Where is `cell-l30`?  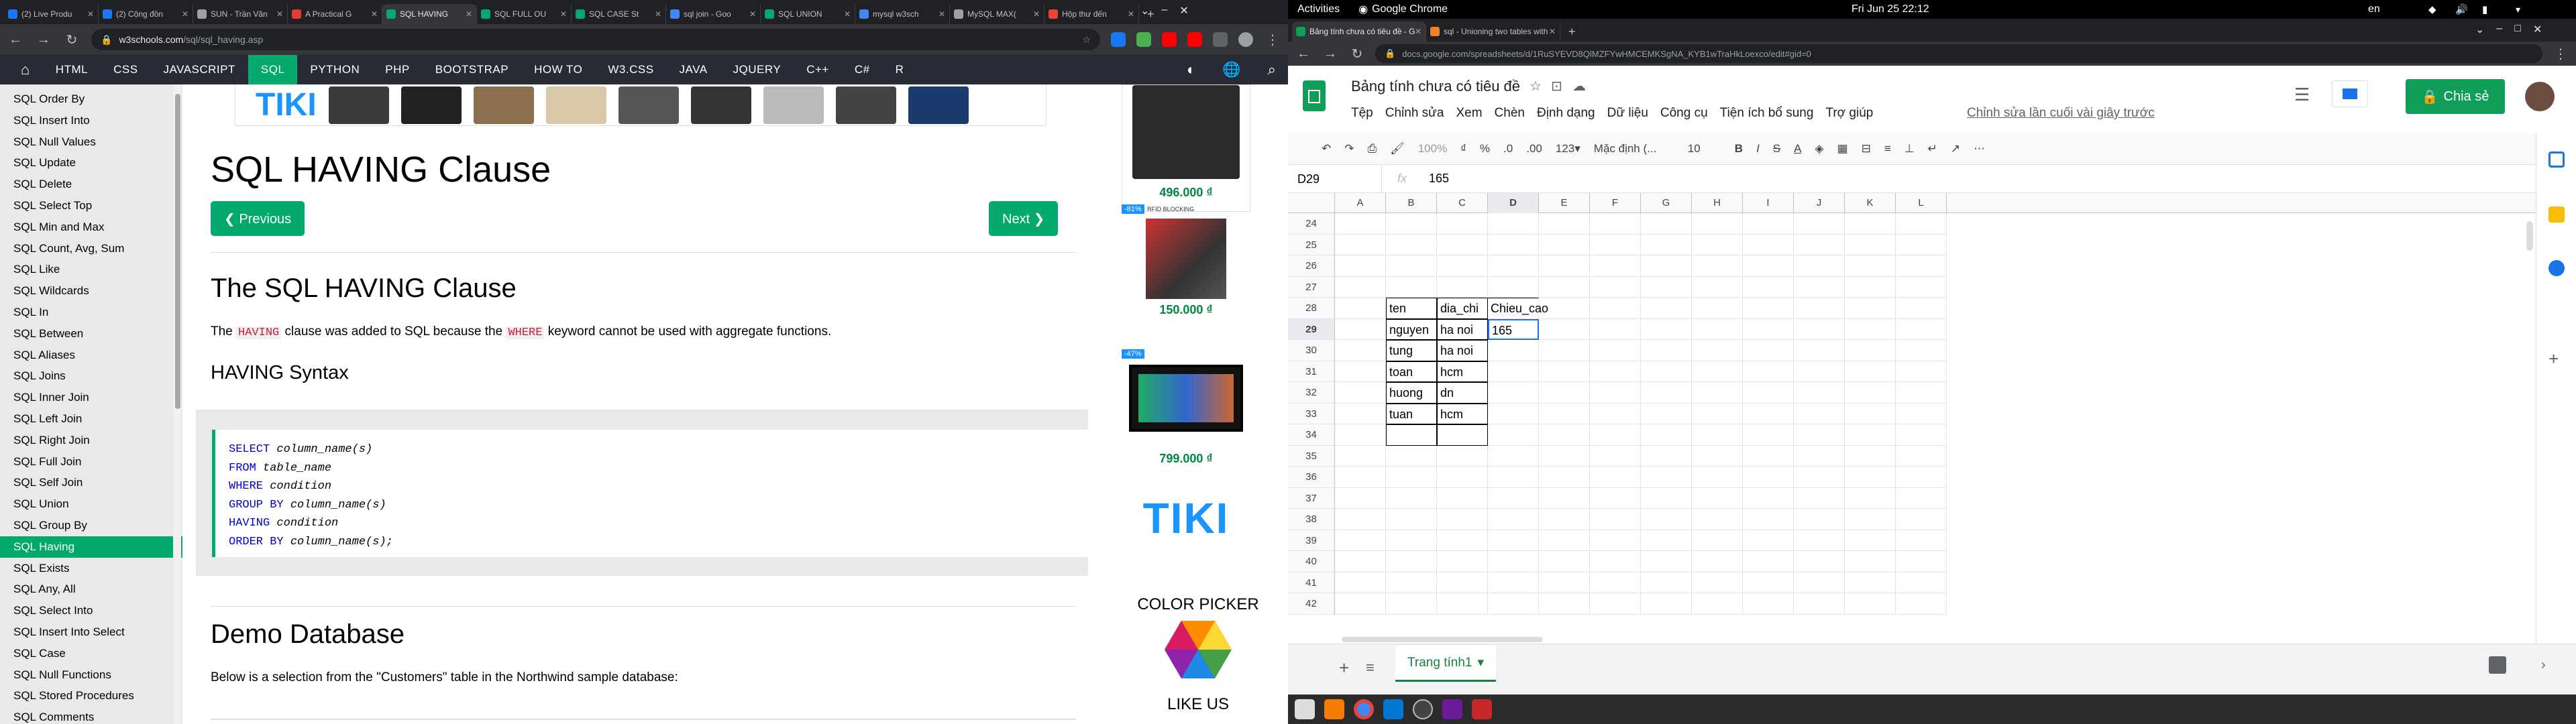 cell-l30 is located at coordinates (1921, 351).